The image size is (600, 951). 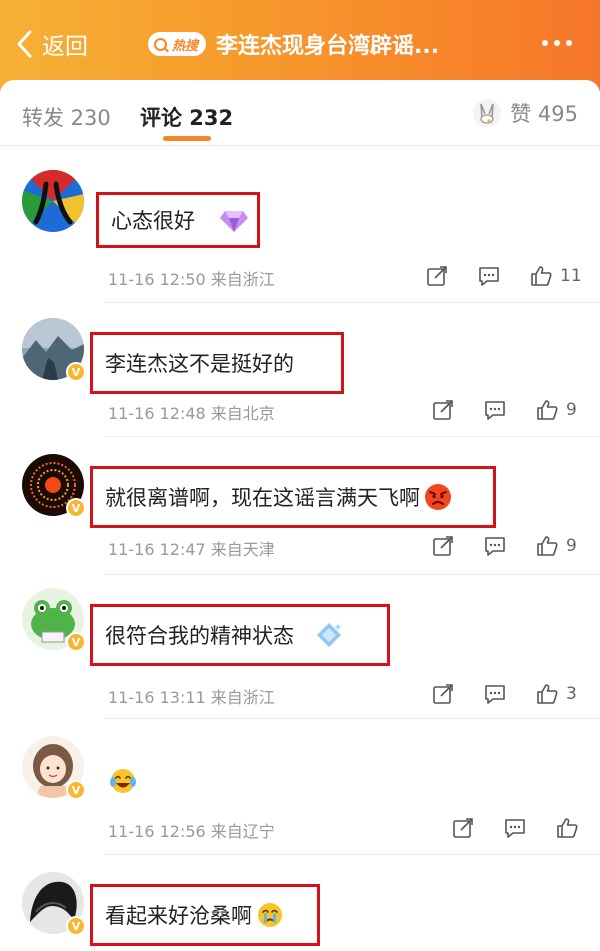 I want to click on comment-text-box: 就很离谱啊，现在这谣言满天飞啊, so click(x=293, y=497).